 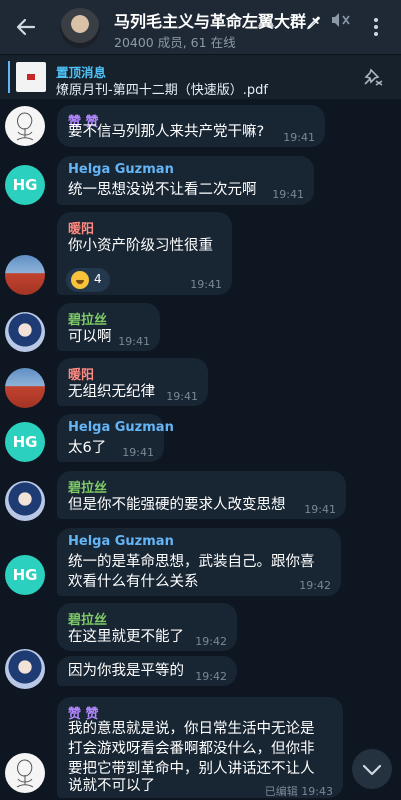 What do you see at coordinates (177, 505) in the screenshot?
I see `message-text: 但是你不能强硬的要求人改变思想` at bounding box center [177, 505].